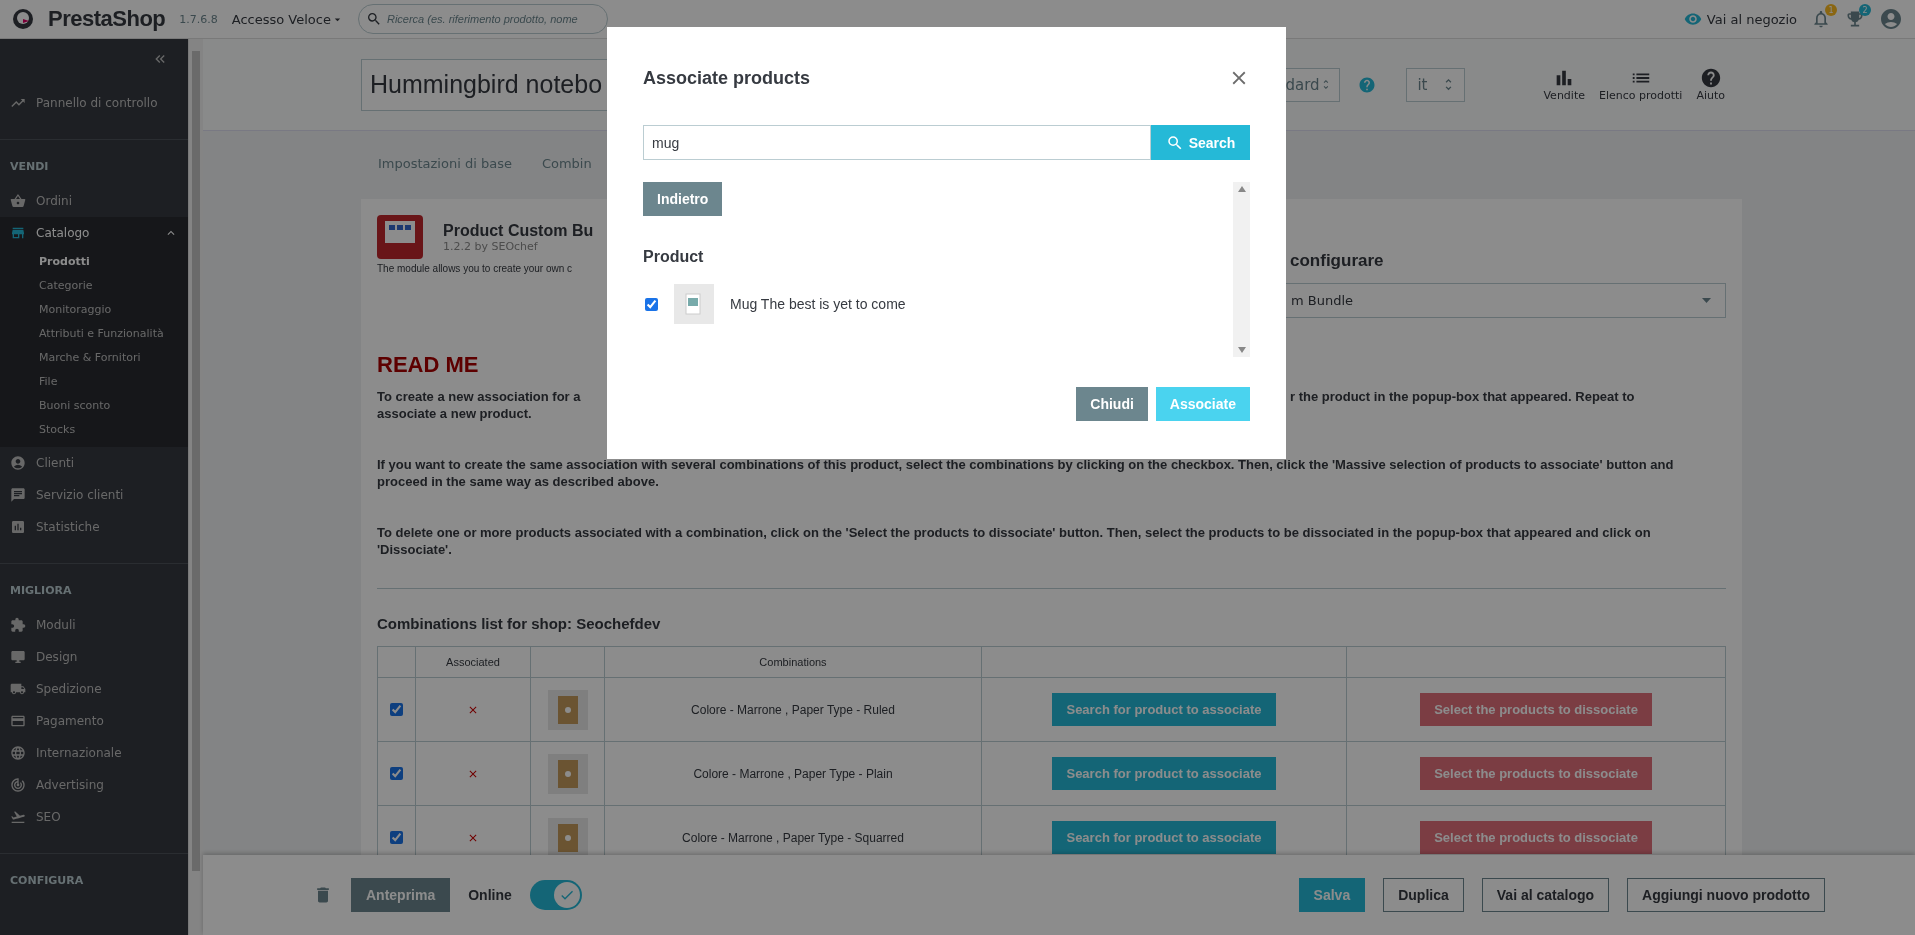 Image resolution: width=1915 pixels, height=935 pixels. What do you see at coordinates (29, 167) in the screenshot?
I see `sidebar-section-title: VENDI` at bounding box center [29, 167].